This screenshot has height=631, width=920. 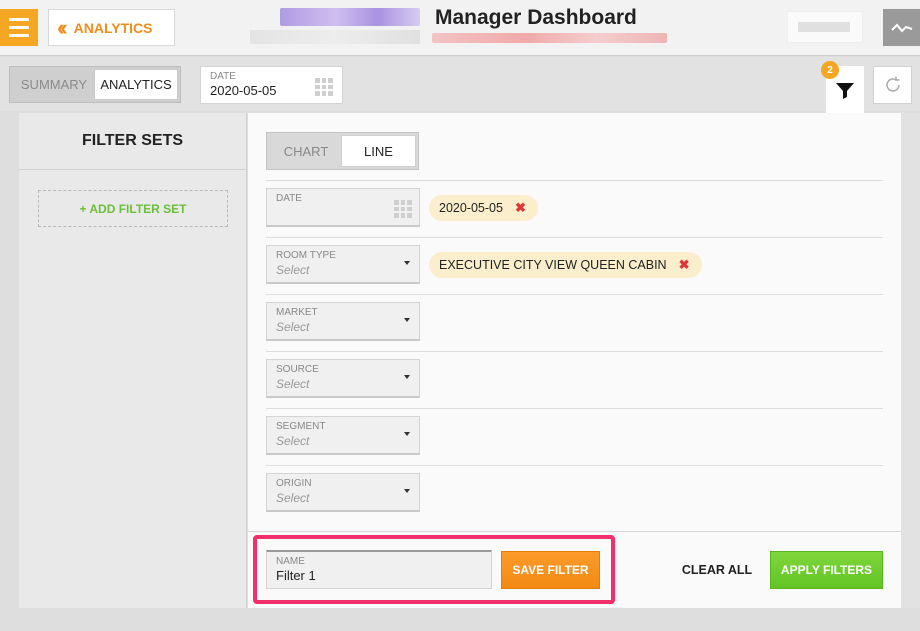 What do you see at coordinates (434, 569) in the screenshot?
I see `highlight-box` at bounding box center [434, 569].